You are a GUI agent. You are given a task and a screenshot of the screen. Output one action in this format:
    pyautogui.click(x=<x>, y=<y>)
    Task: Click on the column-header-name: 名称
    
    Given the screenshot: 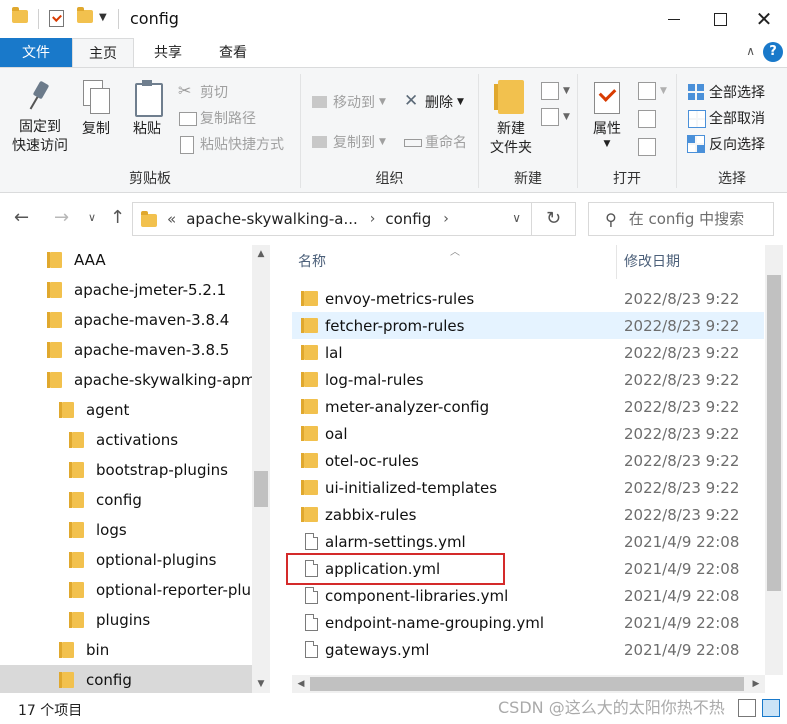 What is the action you would take?
    pyautogui.click(x=312, y=262)
    